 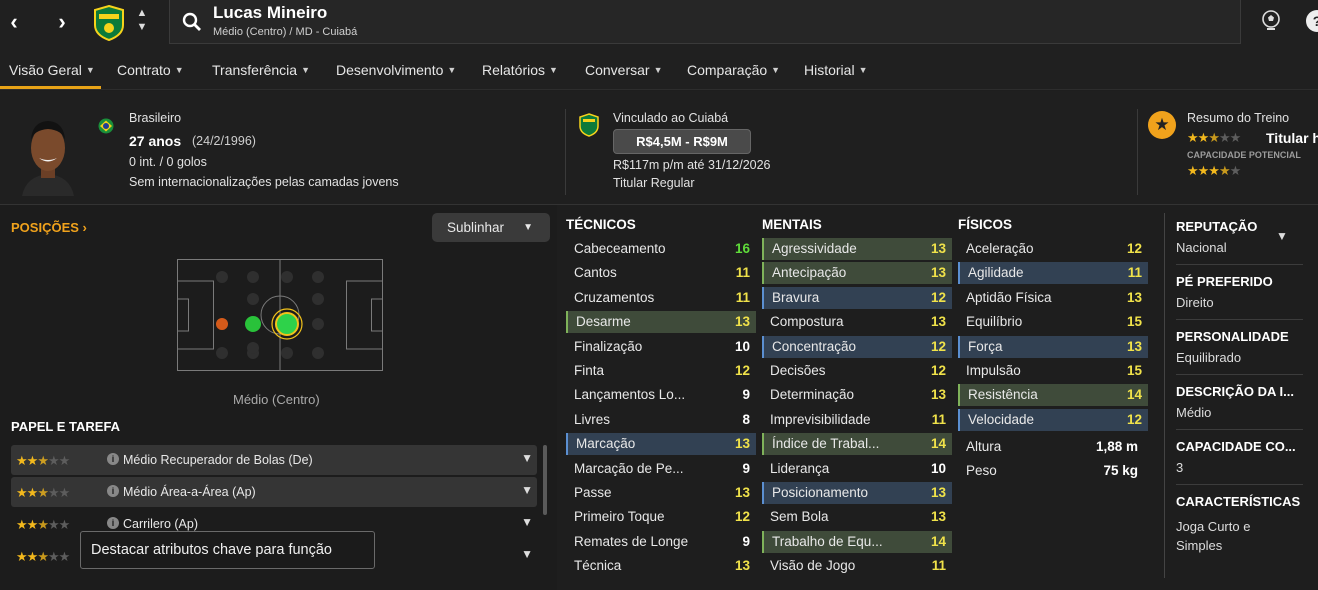 I want to click on tab-relatorios: Relatórios ▼, so click(x=520, y=70).